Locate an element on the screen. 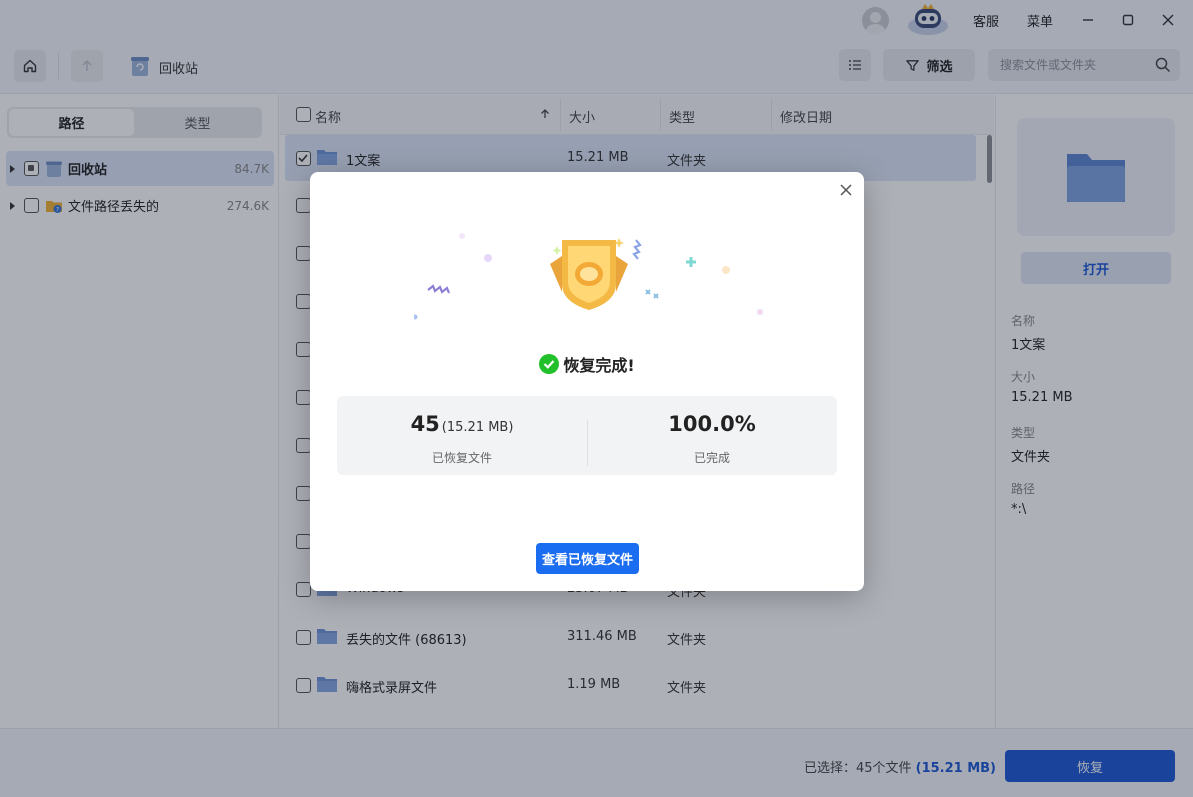 This screenshot has height=797, width=1193. progress-label: 已完成 is located at coordinates (711, 458).